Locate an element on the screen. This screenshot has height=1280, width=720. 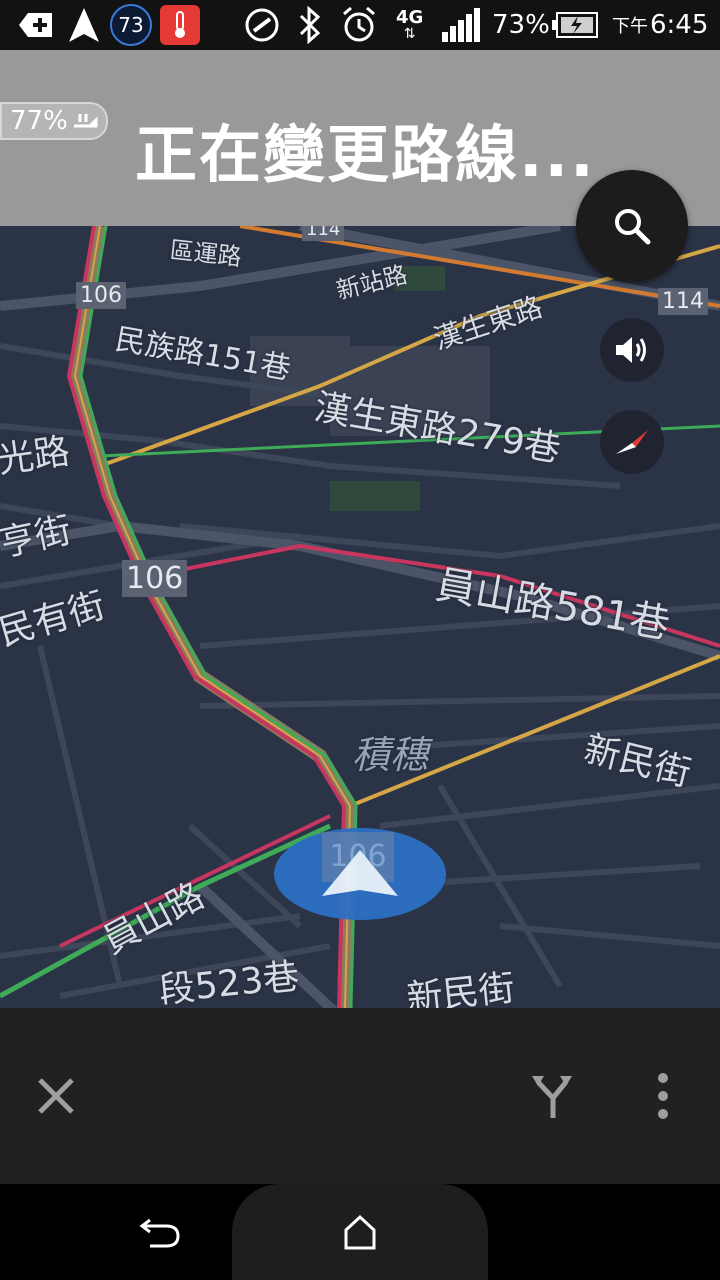
fork-route-icon is located at coordinates (552, 1097).